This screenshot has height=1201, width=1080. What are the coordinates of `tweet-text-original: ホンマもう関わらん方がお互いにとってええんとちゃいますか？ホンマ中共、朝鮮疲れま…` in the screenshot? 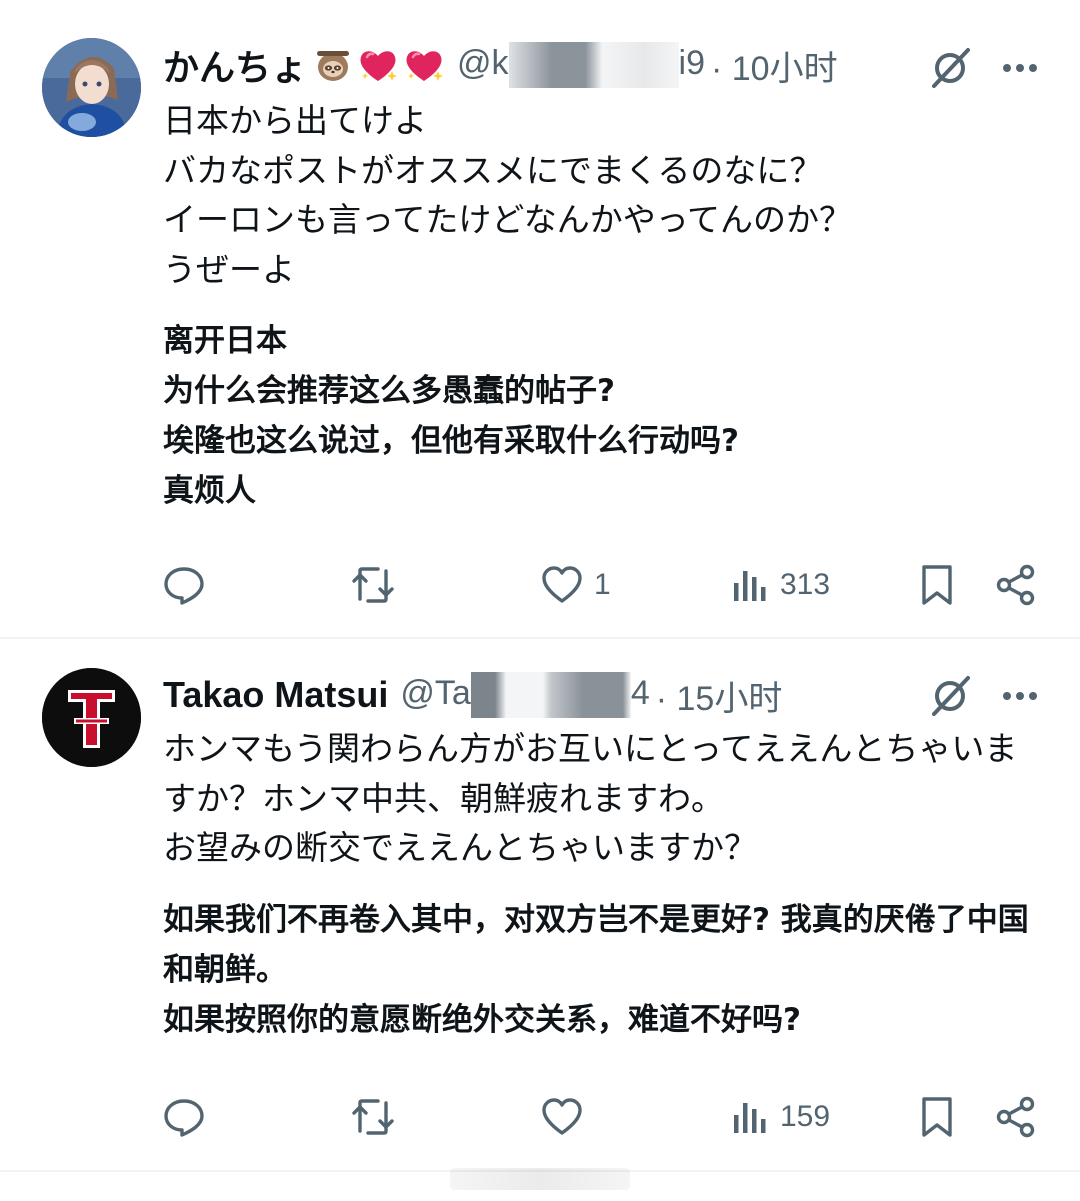 It's located at (590, 798).